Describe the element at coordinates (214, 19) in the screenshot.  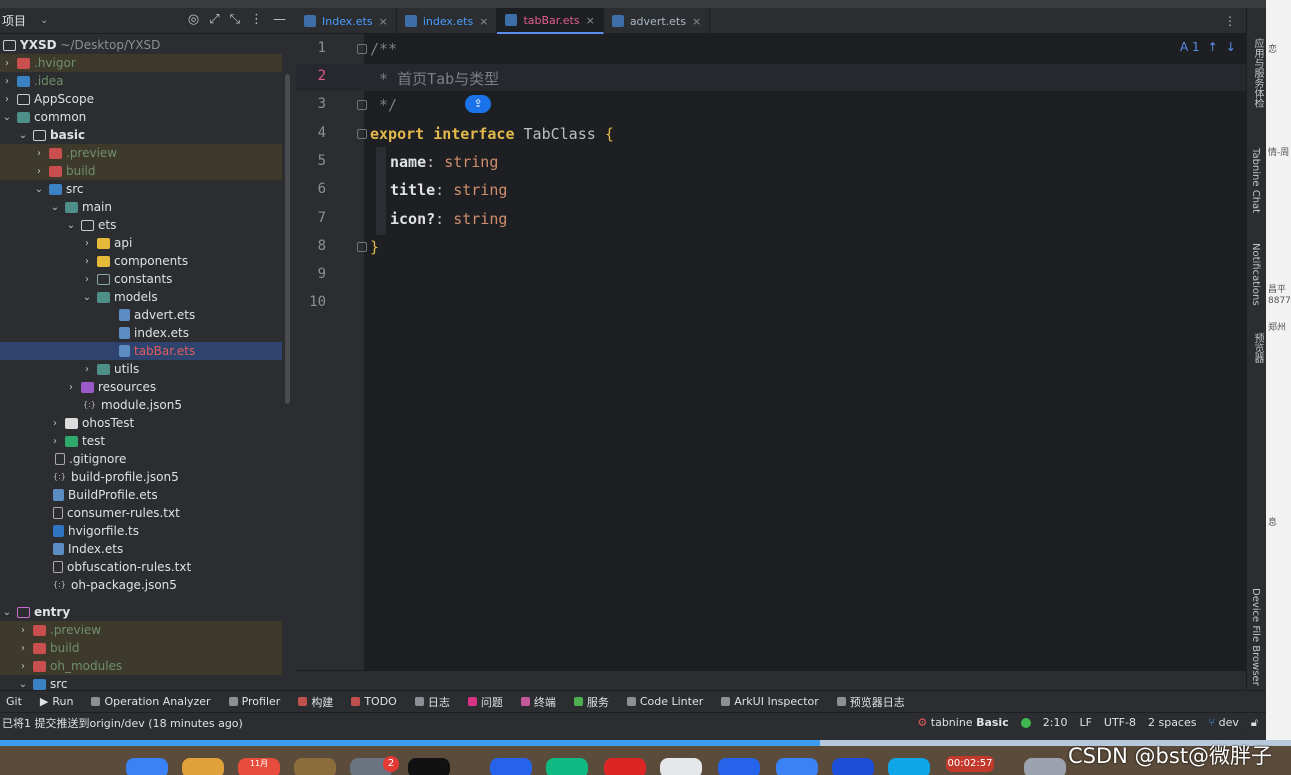
I see `expand-icon: ⤢` at that location.